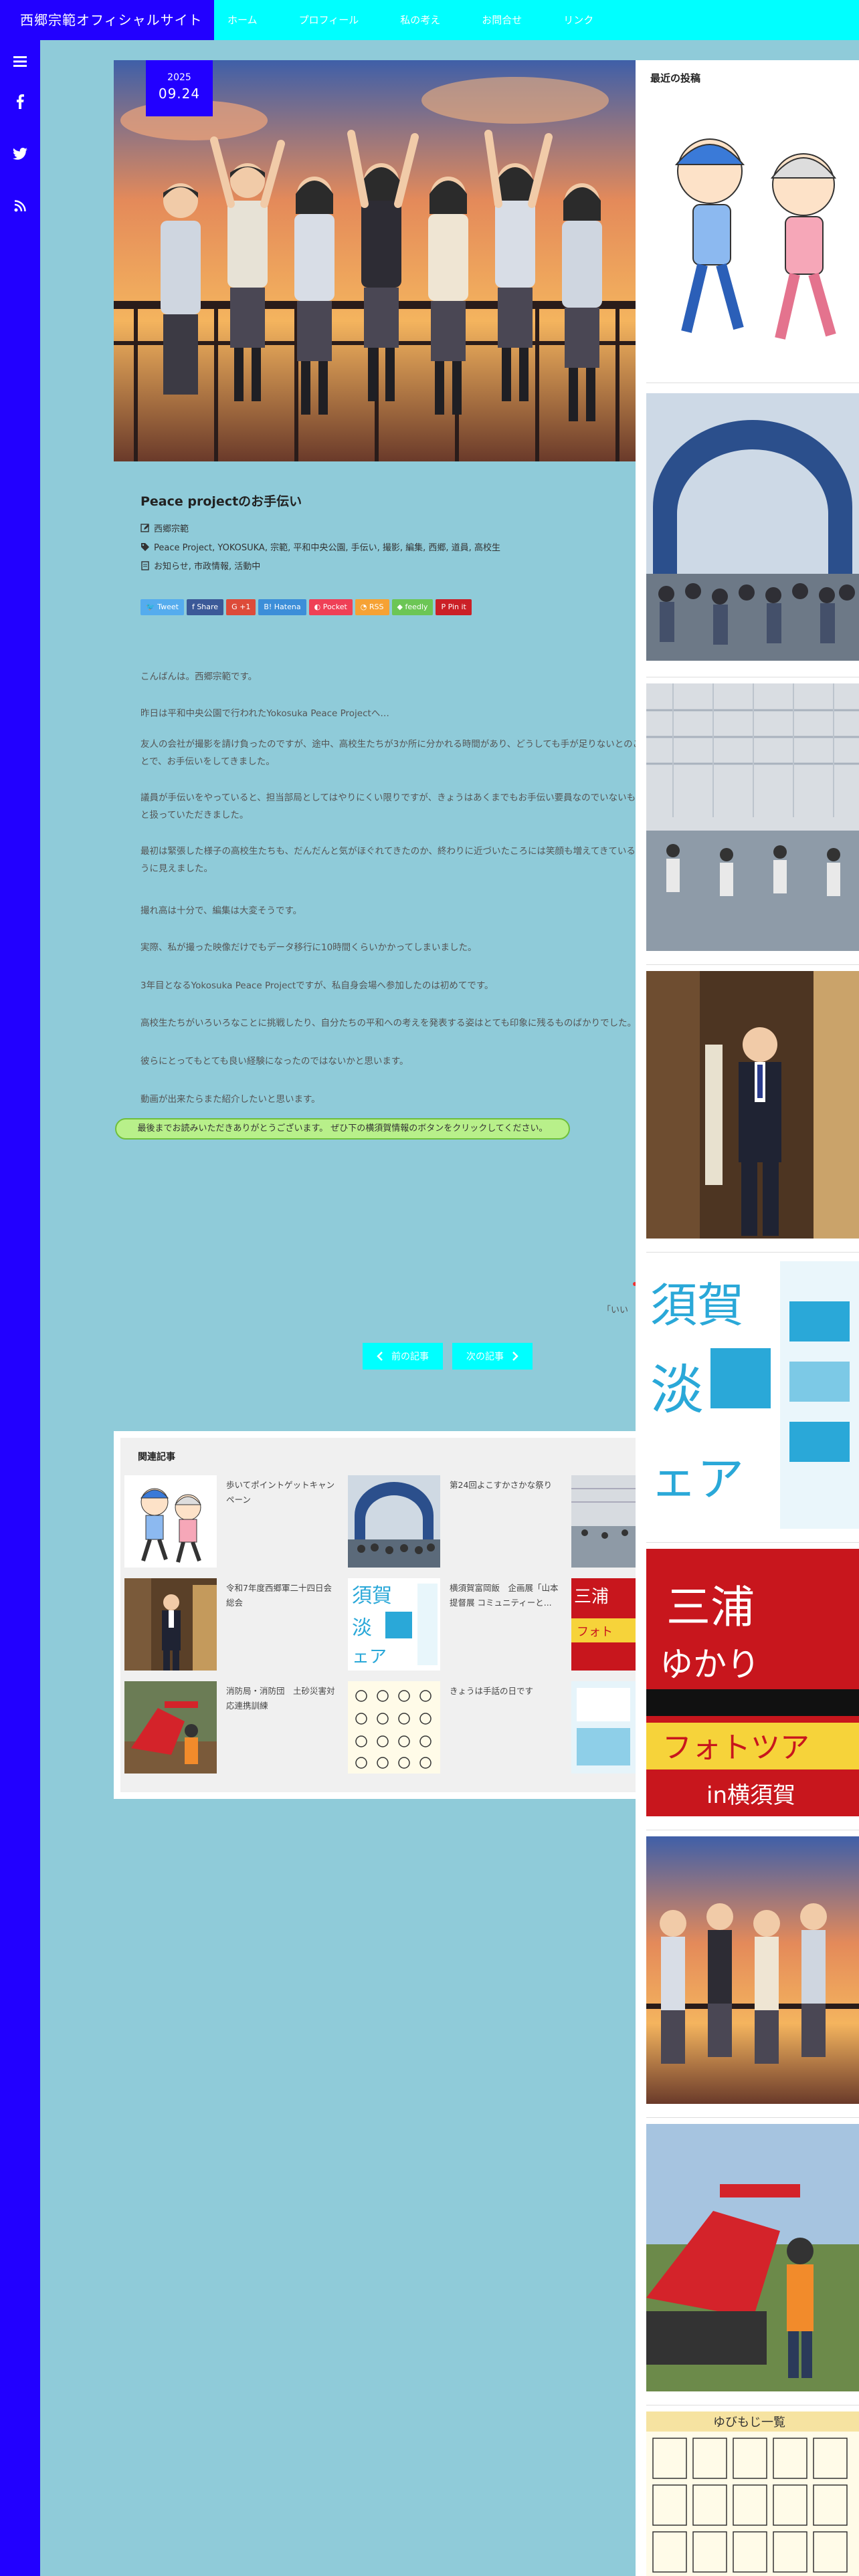 Image resolution: width=859 pixels, height=2576 pixels. What do you see at coordinates (194, 607) in the screenshot?
I see `facebook-icon: f` at bounding box center [194, 607].